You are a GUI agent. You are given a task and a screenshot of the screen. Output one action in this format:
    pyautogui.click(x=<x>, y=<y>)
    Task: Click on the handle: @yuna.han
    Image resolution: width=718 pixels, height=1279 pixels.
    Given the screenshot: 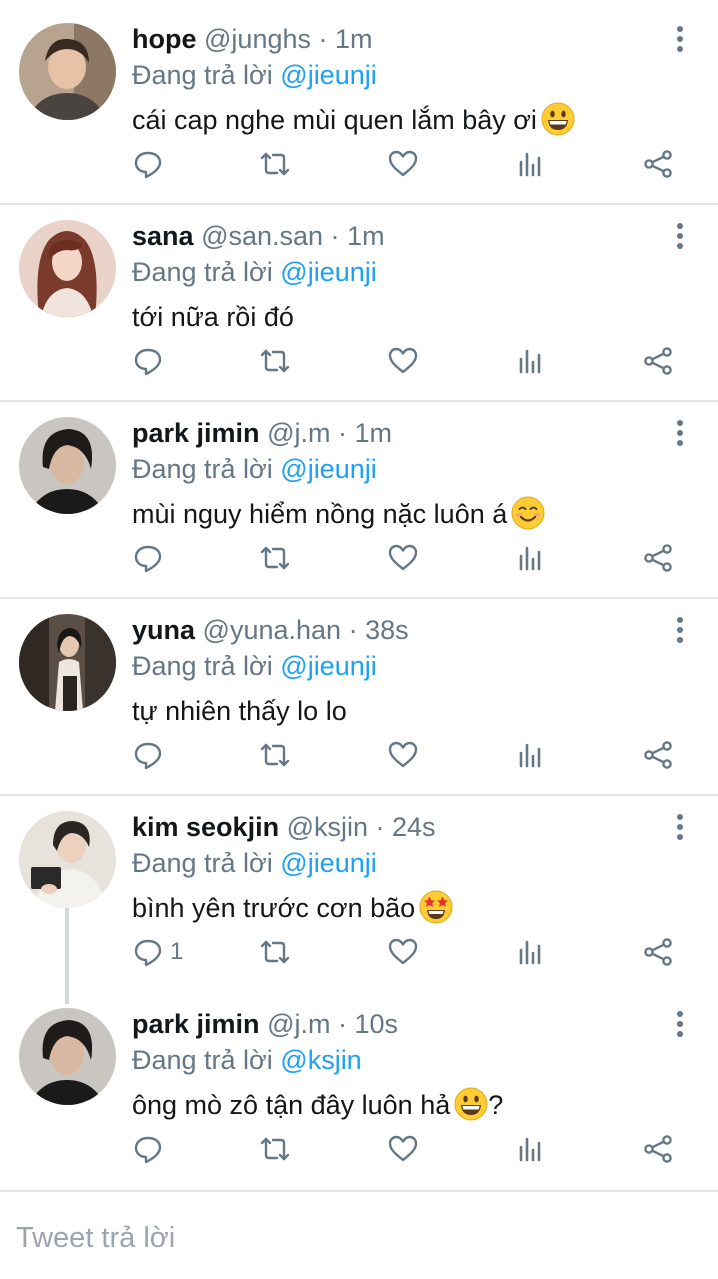 What is the action you would take?
    pyautogui.click(x=272, y=630)
    